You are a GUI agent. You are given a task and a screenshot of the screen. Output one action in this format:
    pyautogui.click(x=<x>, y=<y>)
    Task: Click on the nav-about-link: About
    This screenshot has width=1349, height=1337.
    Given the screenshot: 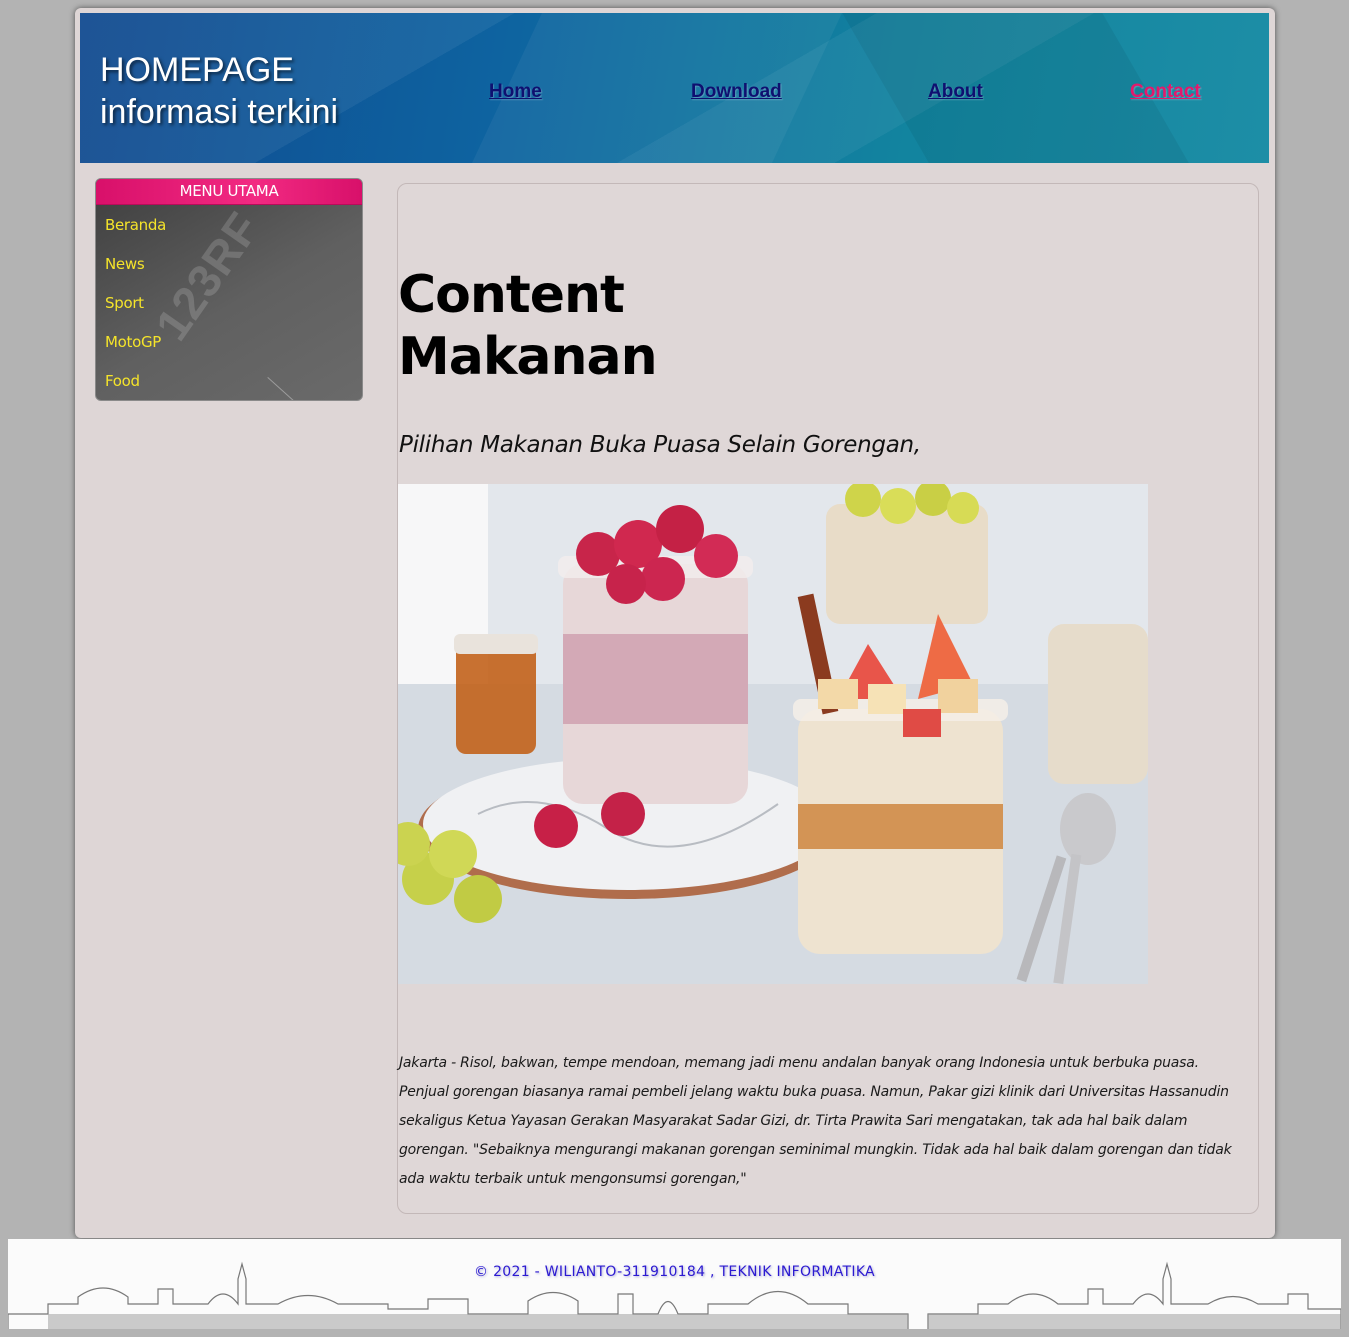 What is the action you would take?
    pyautogui.click(x=955, y=92)
    